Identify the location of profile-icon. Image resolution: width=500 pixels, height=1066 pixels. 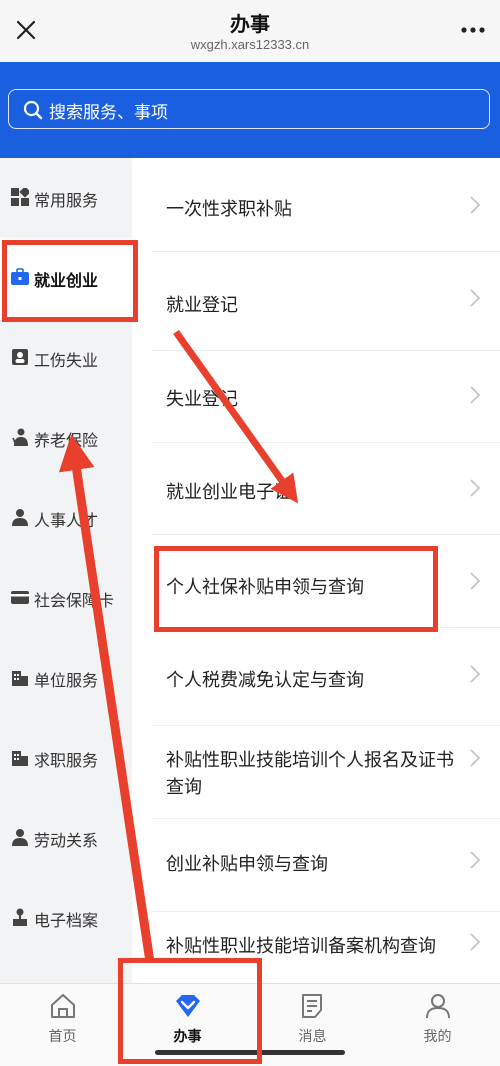
(438, 1006).